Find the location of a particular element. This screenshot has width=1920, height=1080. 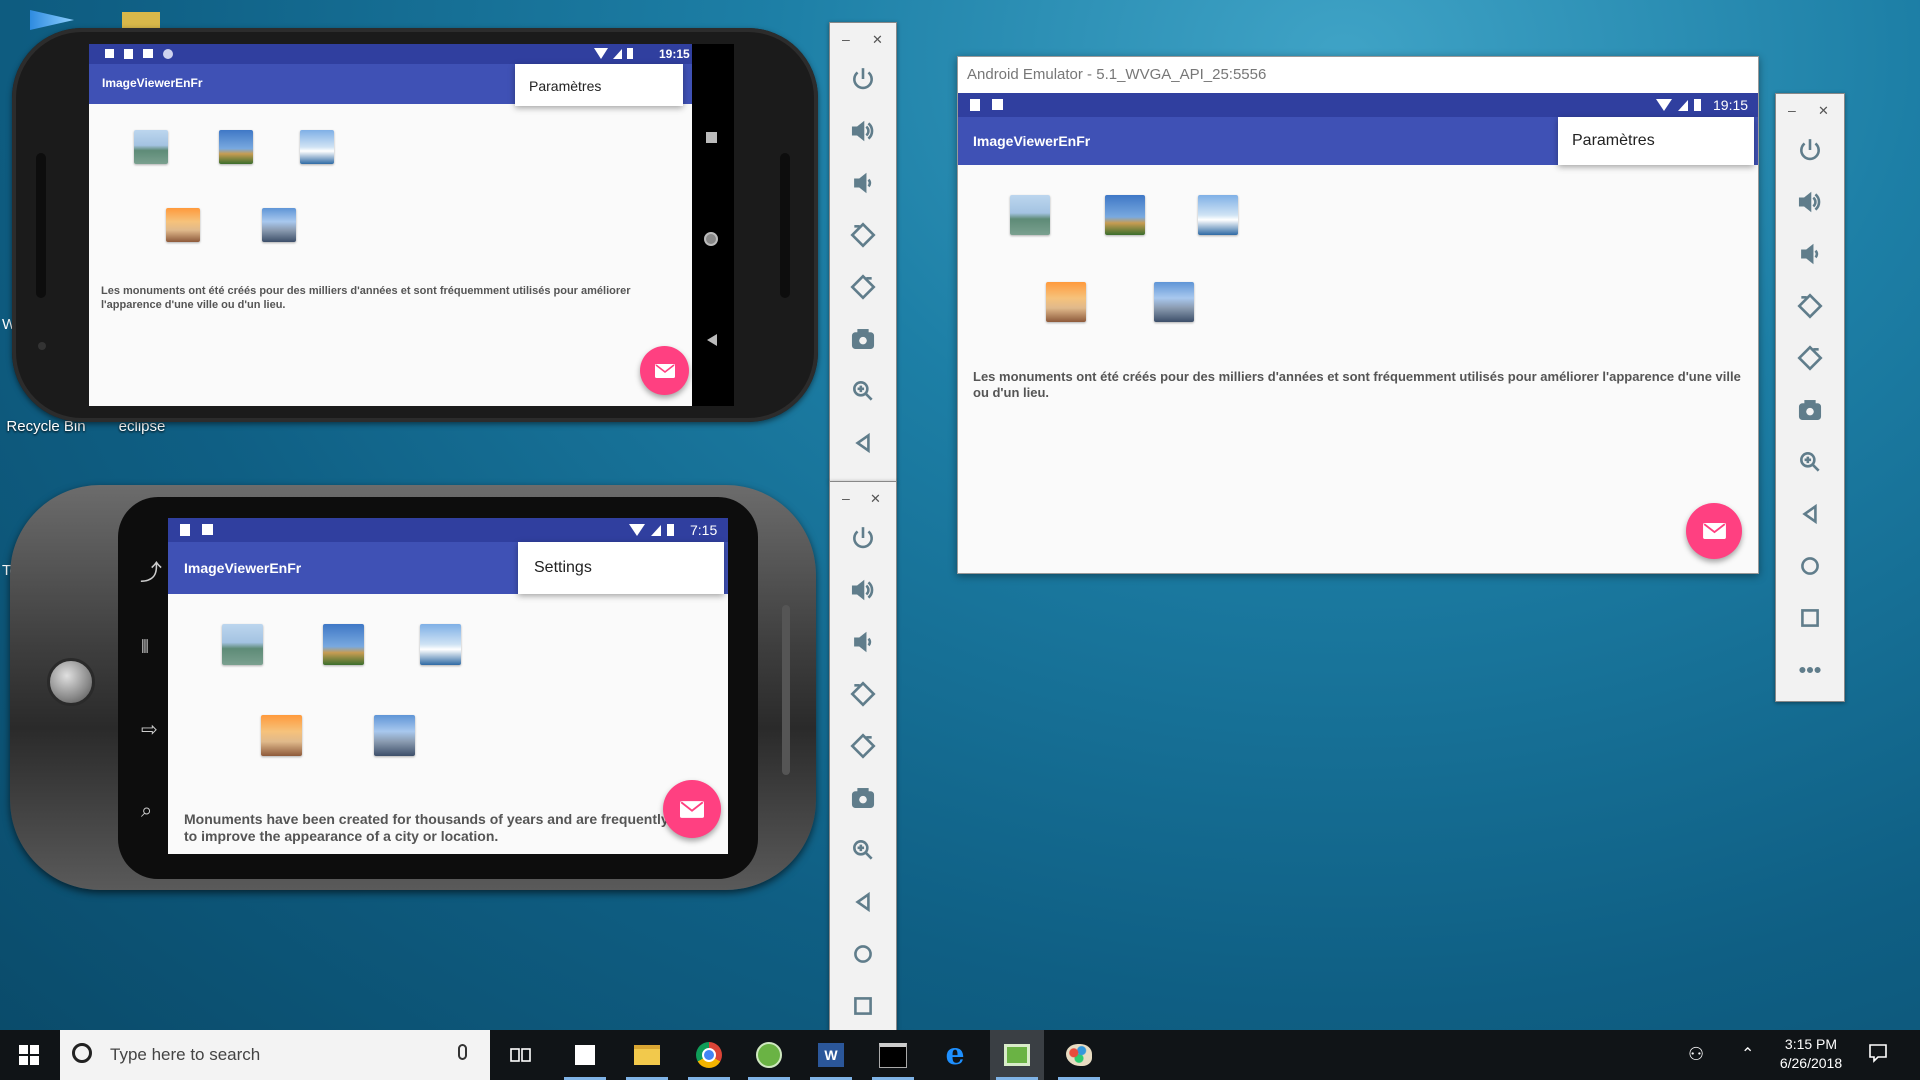

clock: 3:15 PM 6/26/2018 is located at coordinates (1811, 1053).